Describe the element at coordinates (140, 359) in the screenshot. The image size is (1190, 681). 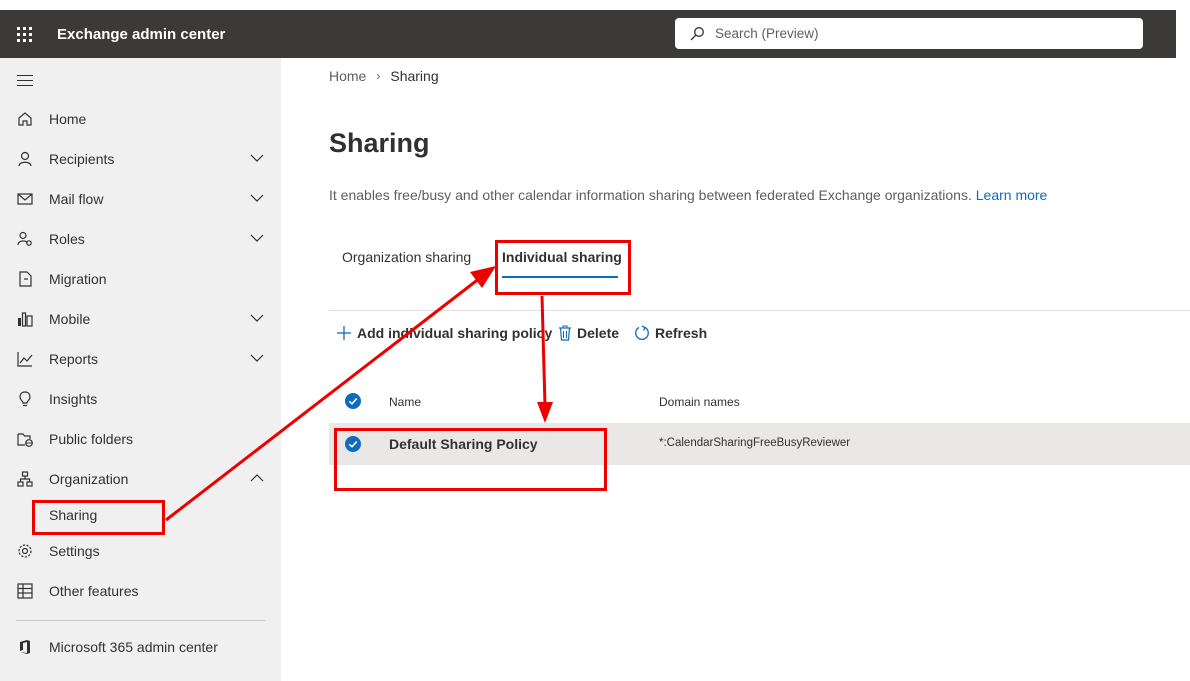
I see `sidebar-item-reports: Reports` at that location.